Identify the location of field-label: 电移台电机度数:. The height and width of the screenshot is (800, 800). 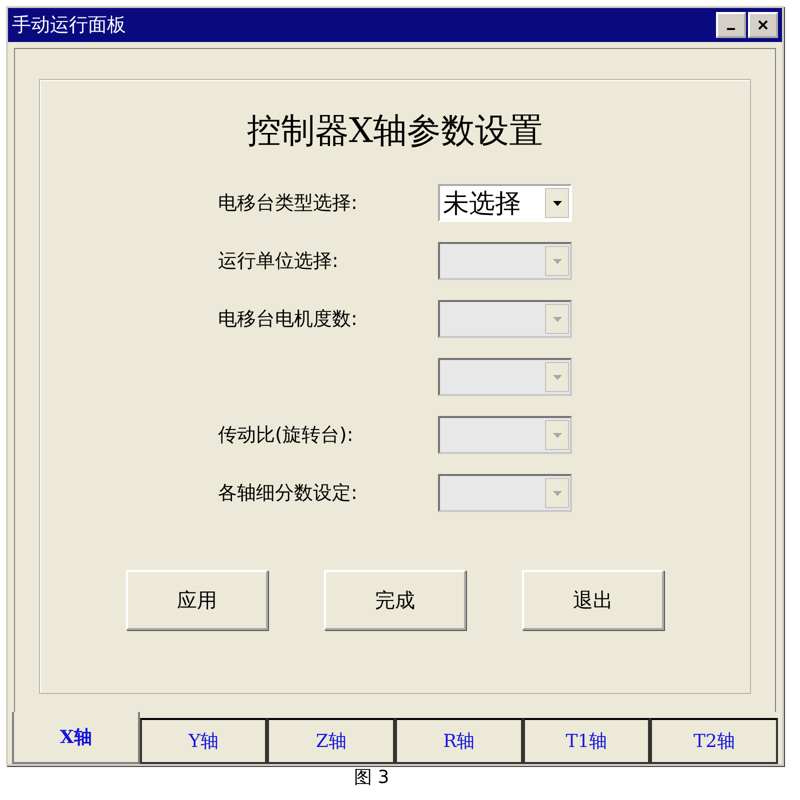
(288, 319).